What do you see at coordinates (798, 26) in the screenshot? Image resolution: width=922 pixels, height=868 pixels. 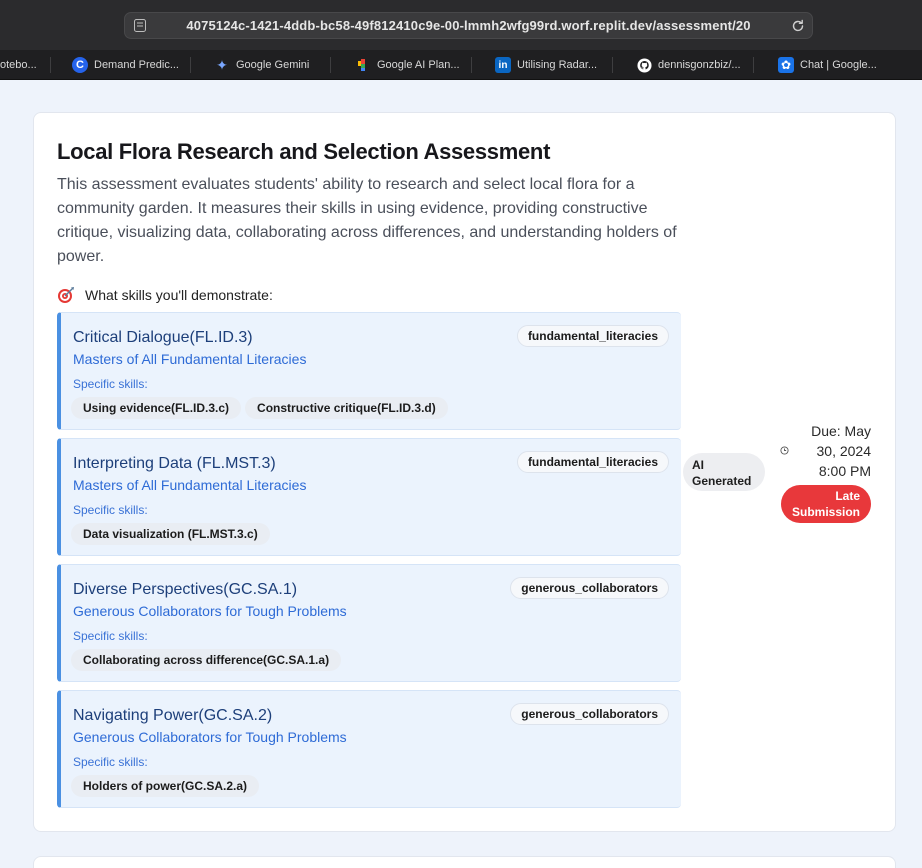 I see `reload-icon` at bounding box center [798, 26].